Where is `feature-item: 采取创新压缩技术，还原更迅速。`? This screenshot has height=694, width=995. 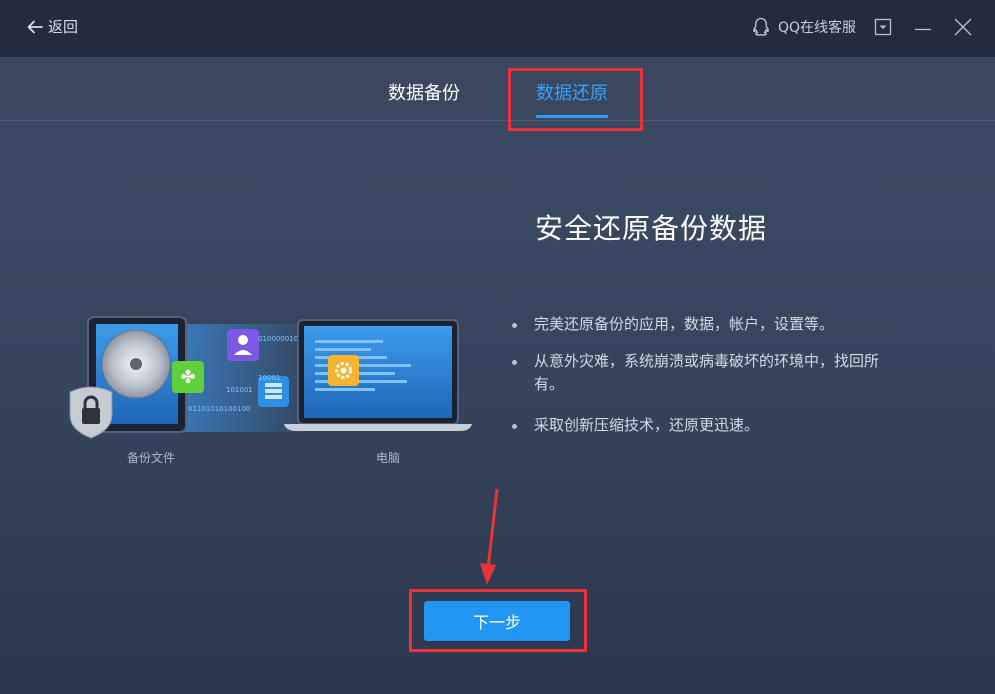
feature-item: 采取创新压缩技术，还原更迅速。 is located at coordinates (702, 425).